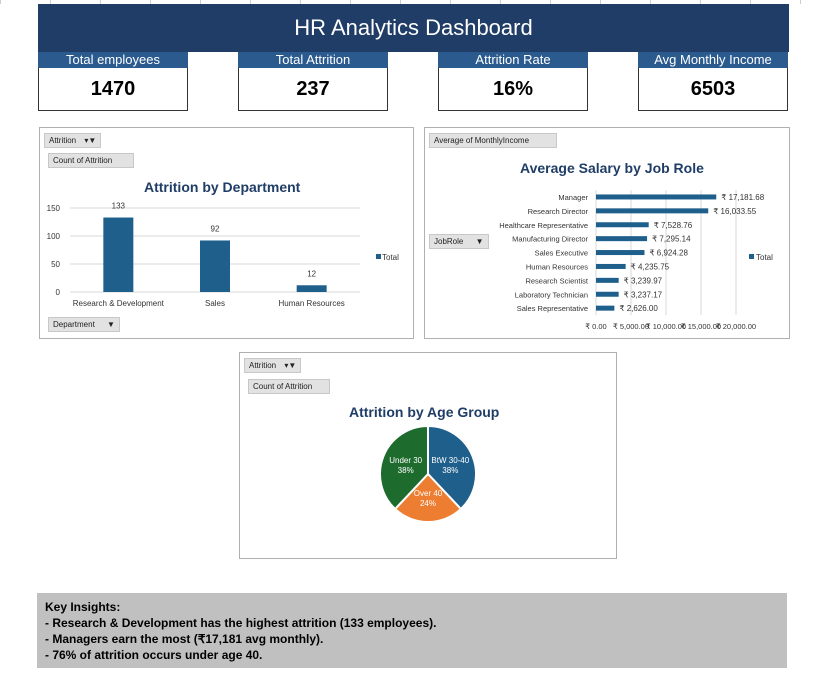  I want to click on x-tick-label: ₹ 20,000.00, so click(736, 326).